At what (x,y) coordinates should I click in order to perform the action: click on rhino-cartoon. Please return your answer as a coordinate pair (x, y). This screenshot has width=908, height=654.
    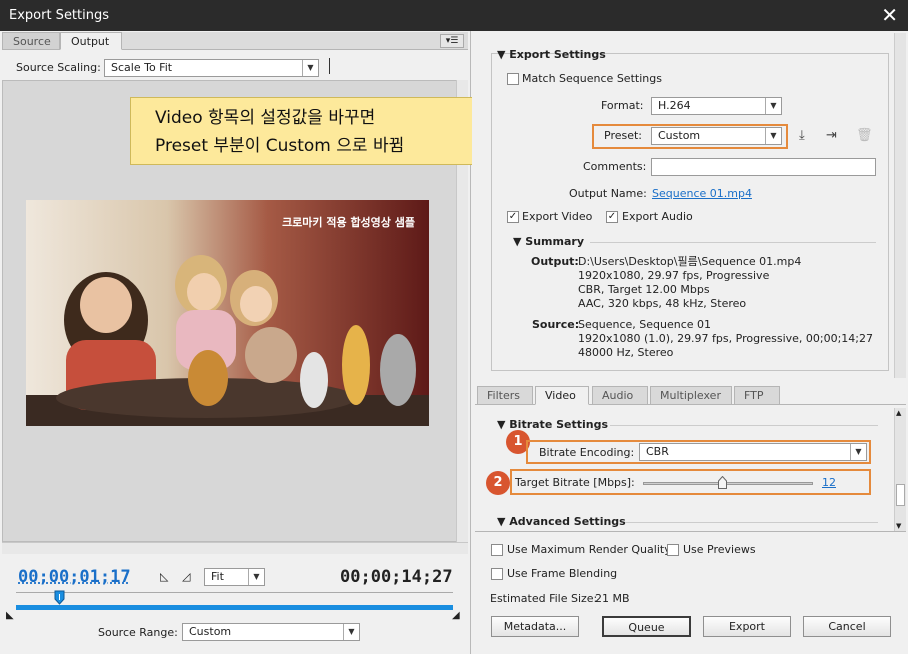
    Looking at the image, I should click on (398, 370).